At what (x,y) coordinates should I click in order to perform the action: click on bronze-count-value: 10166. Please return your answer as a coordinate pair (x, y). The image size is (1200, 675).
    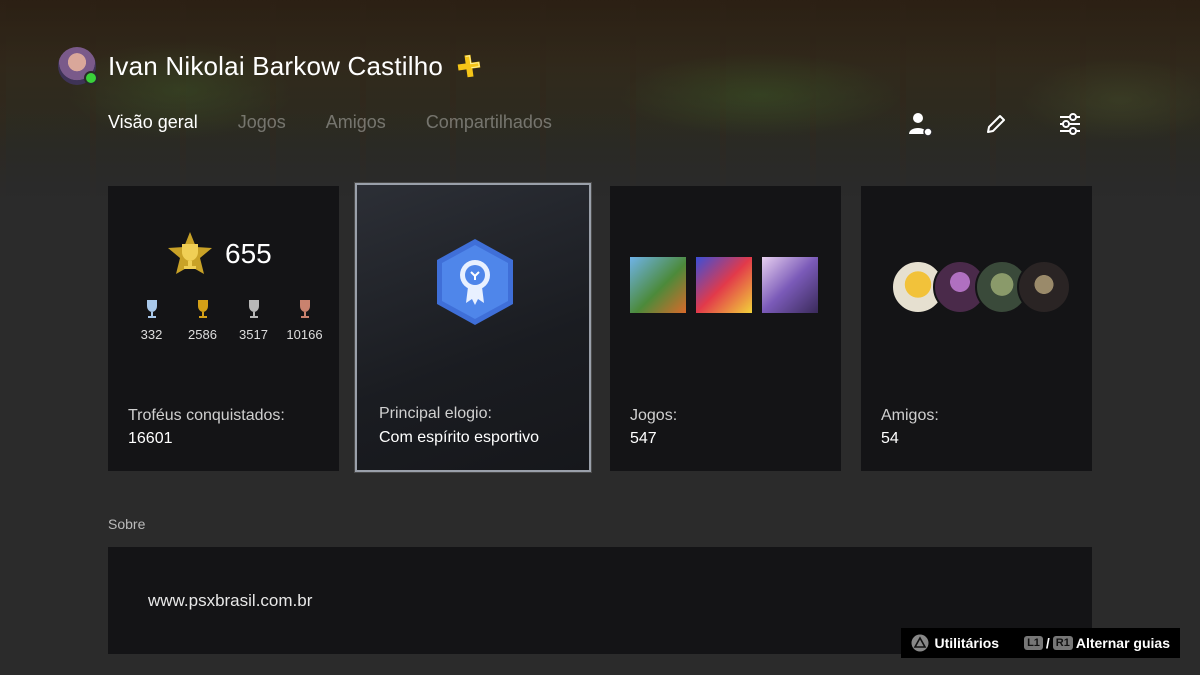
    Looking at the image, I should click on (304, 334).